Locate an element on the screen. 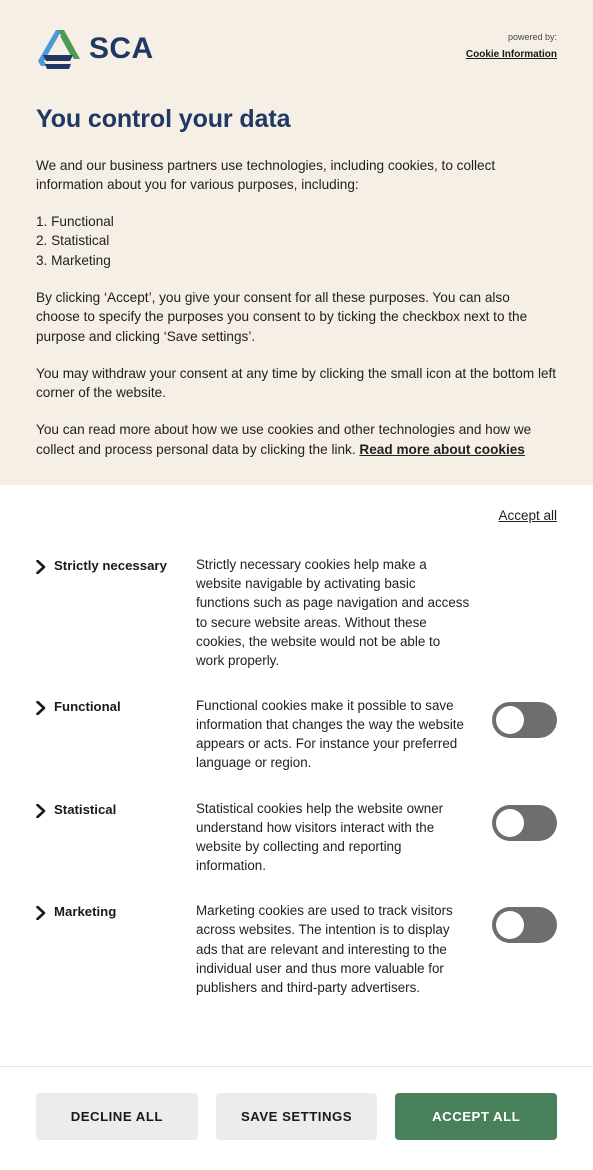 The width and height of the screenshot is (593, 1170). decline-all-button: DECLINE ALL is located at coordinates (117, 1116).